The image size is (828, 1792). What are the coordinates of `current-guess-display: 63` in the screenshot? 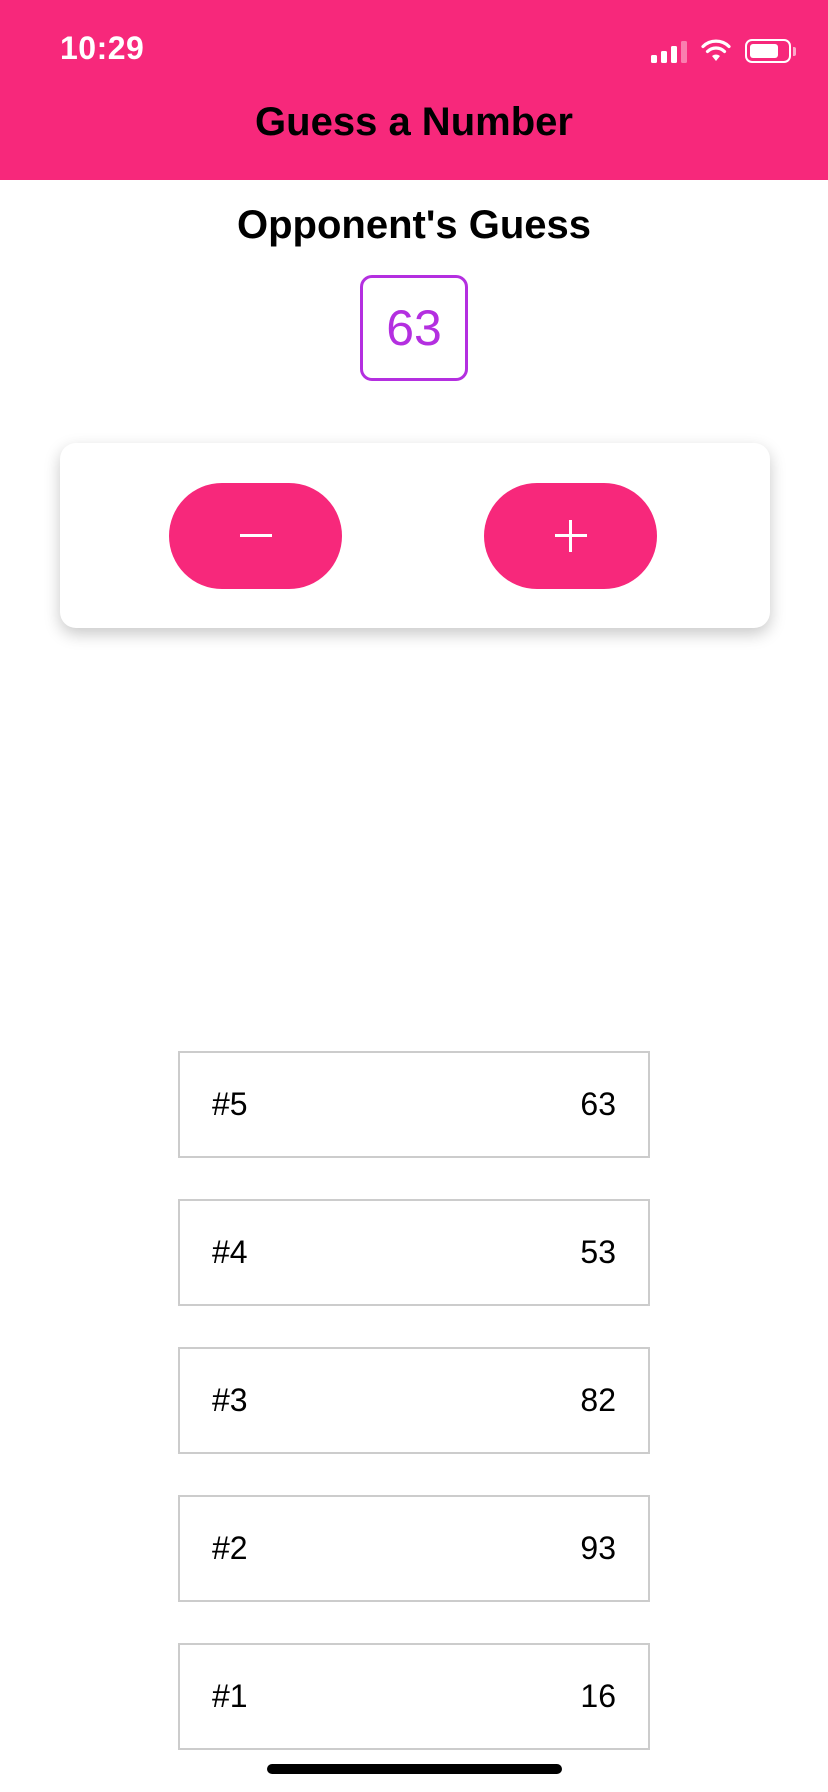 It's located at (414, 328).